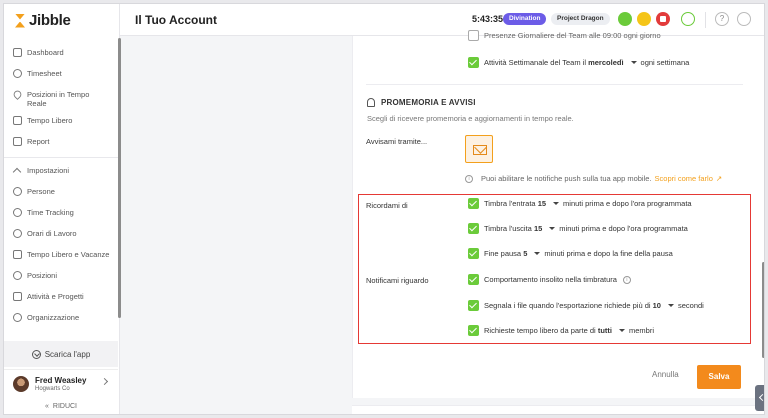 The width and height of the screenshot is (768, 418). What do you see at coordinates (473, 203) in the screenshot?
I see `clock-in-checkbox` at bounding box center [473, 203].